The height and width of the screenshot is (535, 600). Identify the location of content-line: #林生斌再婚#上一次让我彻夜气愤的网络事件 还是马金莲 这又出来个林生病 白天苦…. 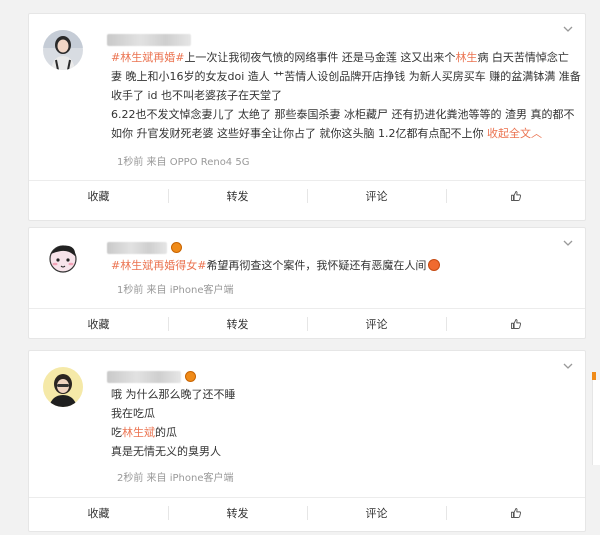
(340, 57).